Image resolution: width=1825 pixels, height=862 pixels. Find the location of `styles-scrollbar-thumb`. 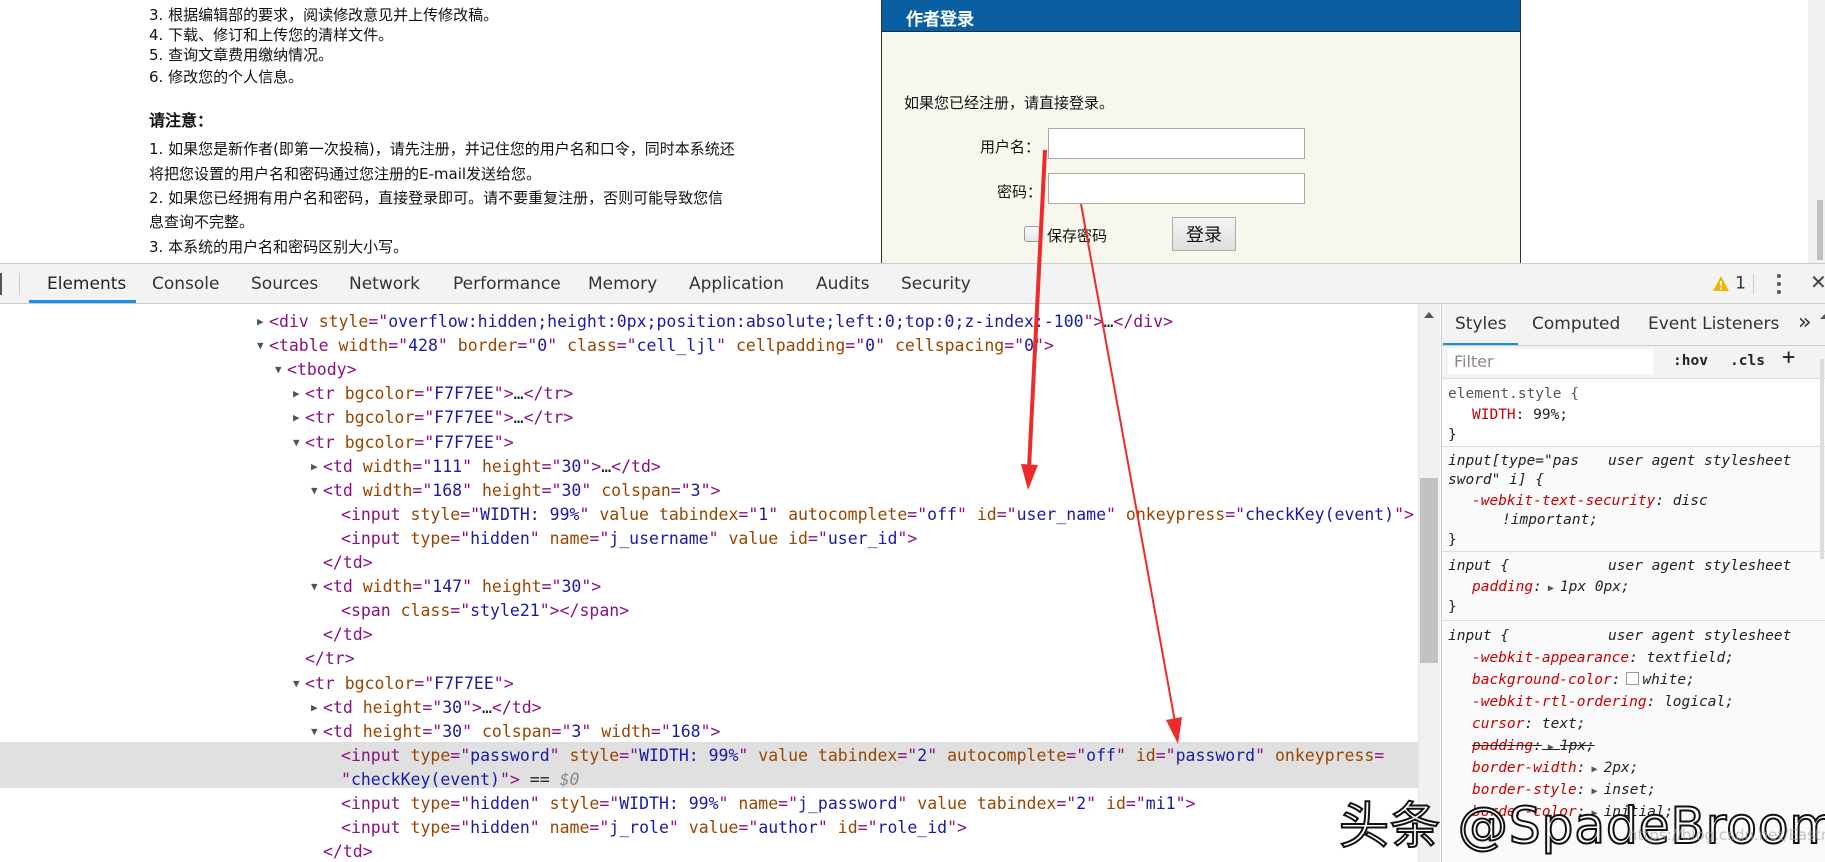

styles-scrollbar-thumb is located at coordinates (1822, 459).